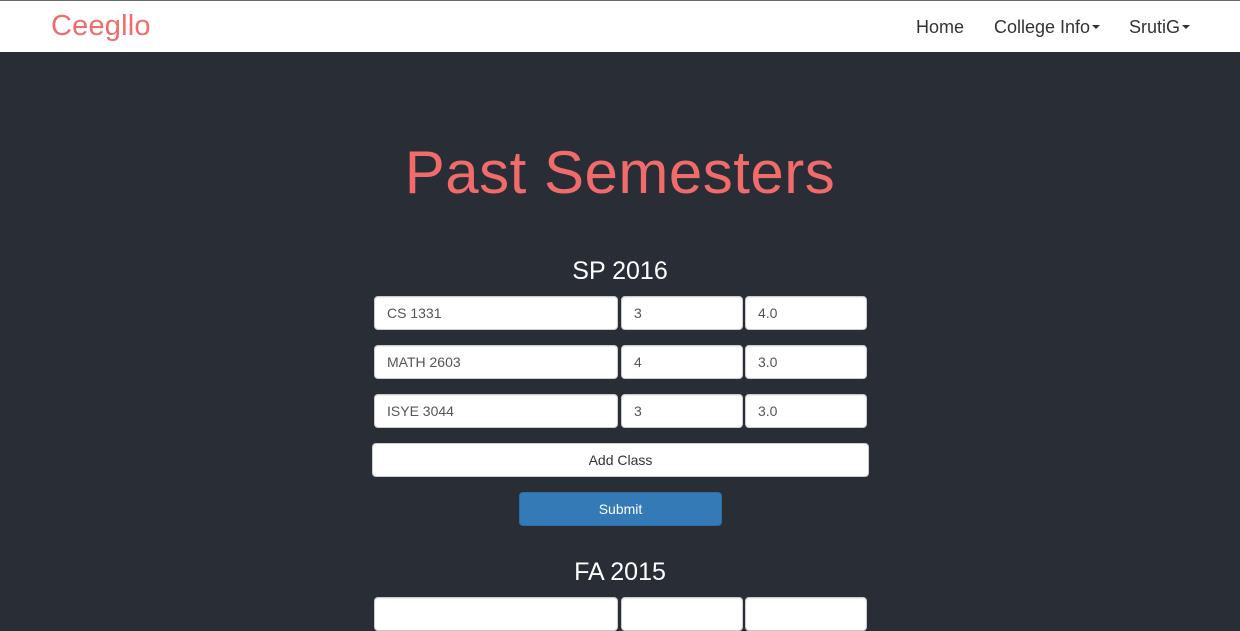  What do you see at coordinates (1155, 27) in the screenshot?
I see `nav-user-label: SrutiG` at bounding box center [1155, 27].